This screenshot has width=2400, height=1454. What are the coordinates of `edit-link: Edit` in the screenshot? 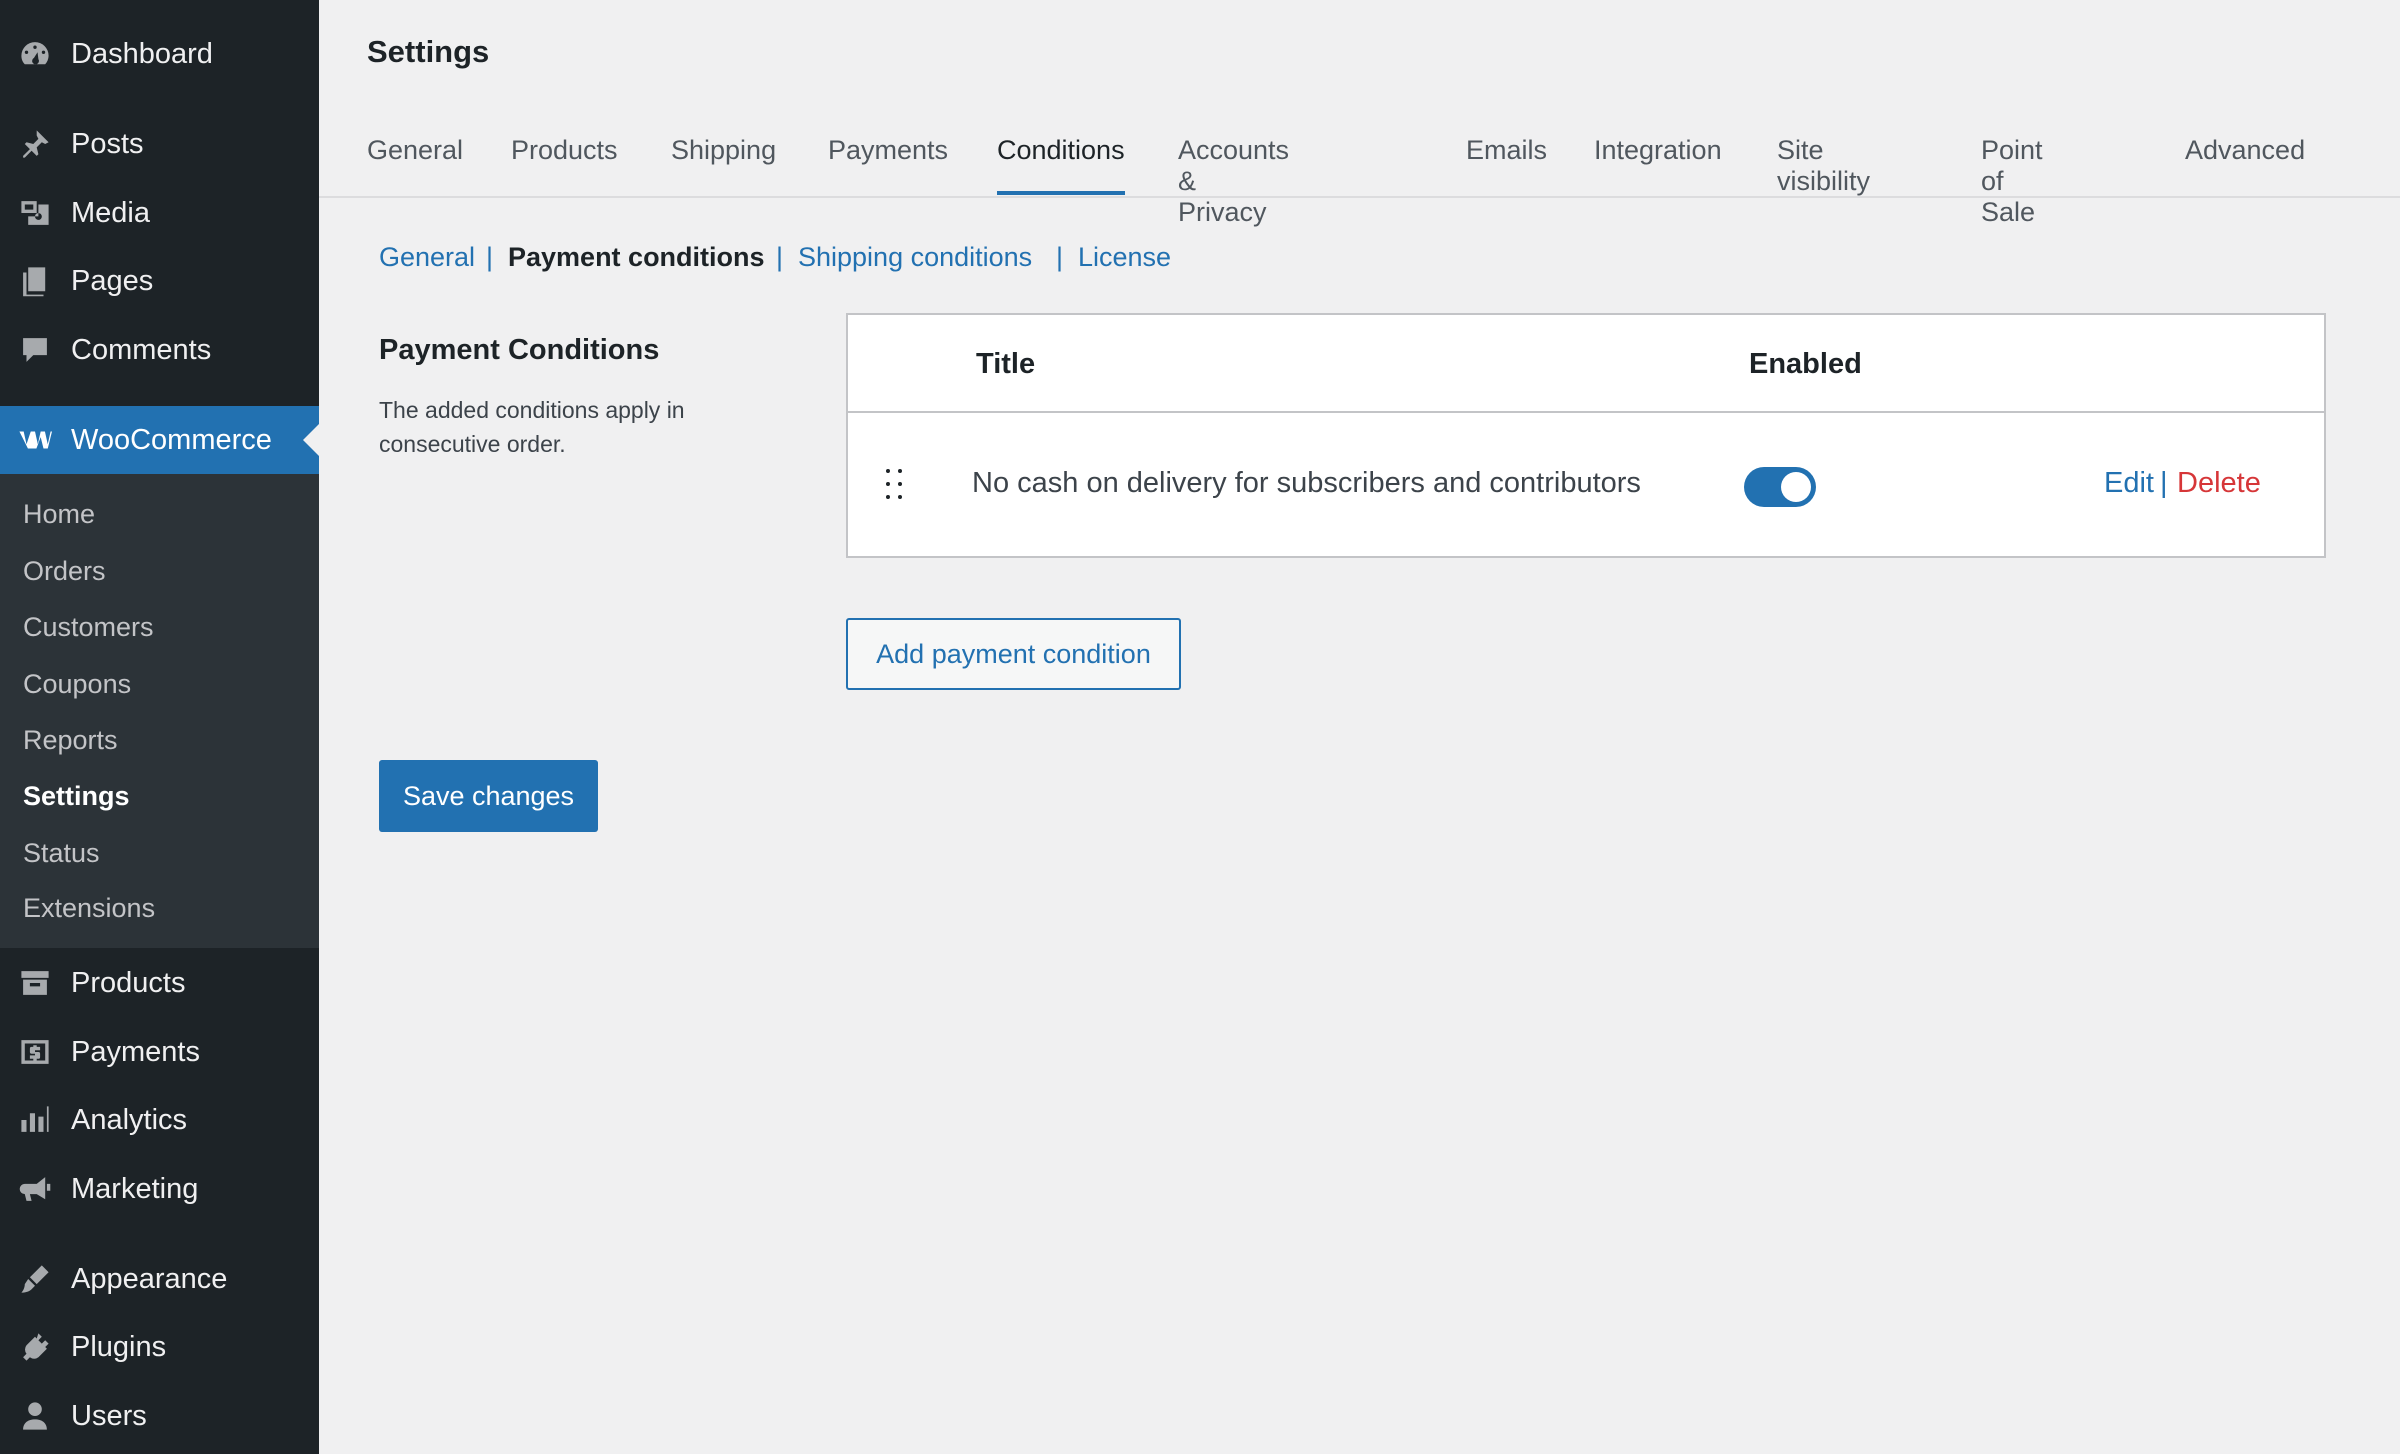 It's located at (2129, 483).